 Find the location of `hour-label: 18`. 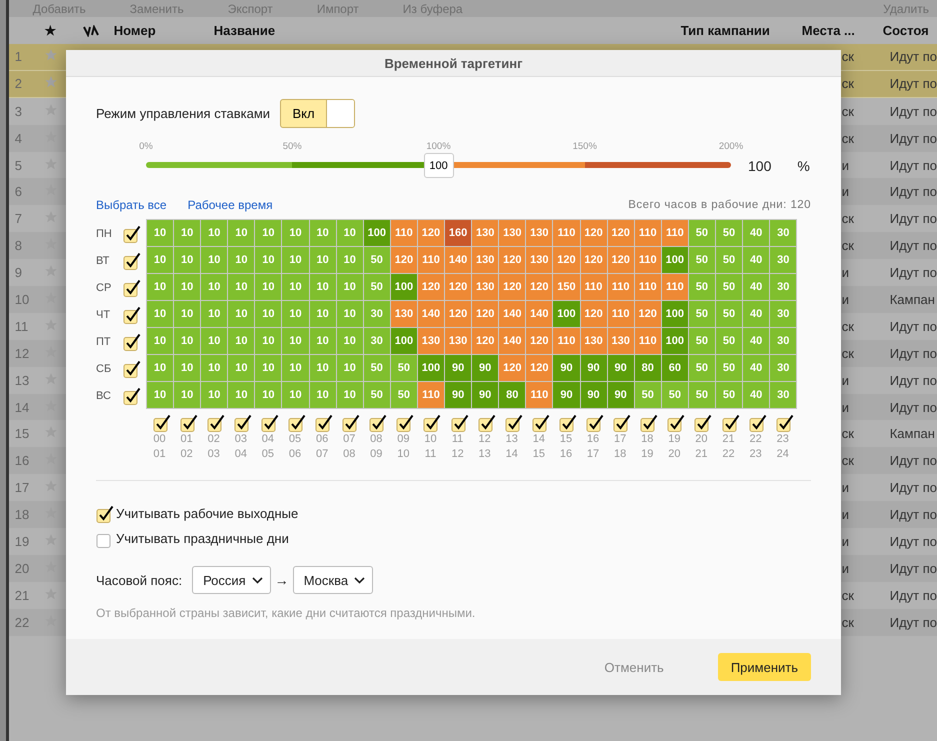

hour-label: 18 is located at coordinates (647, 439).